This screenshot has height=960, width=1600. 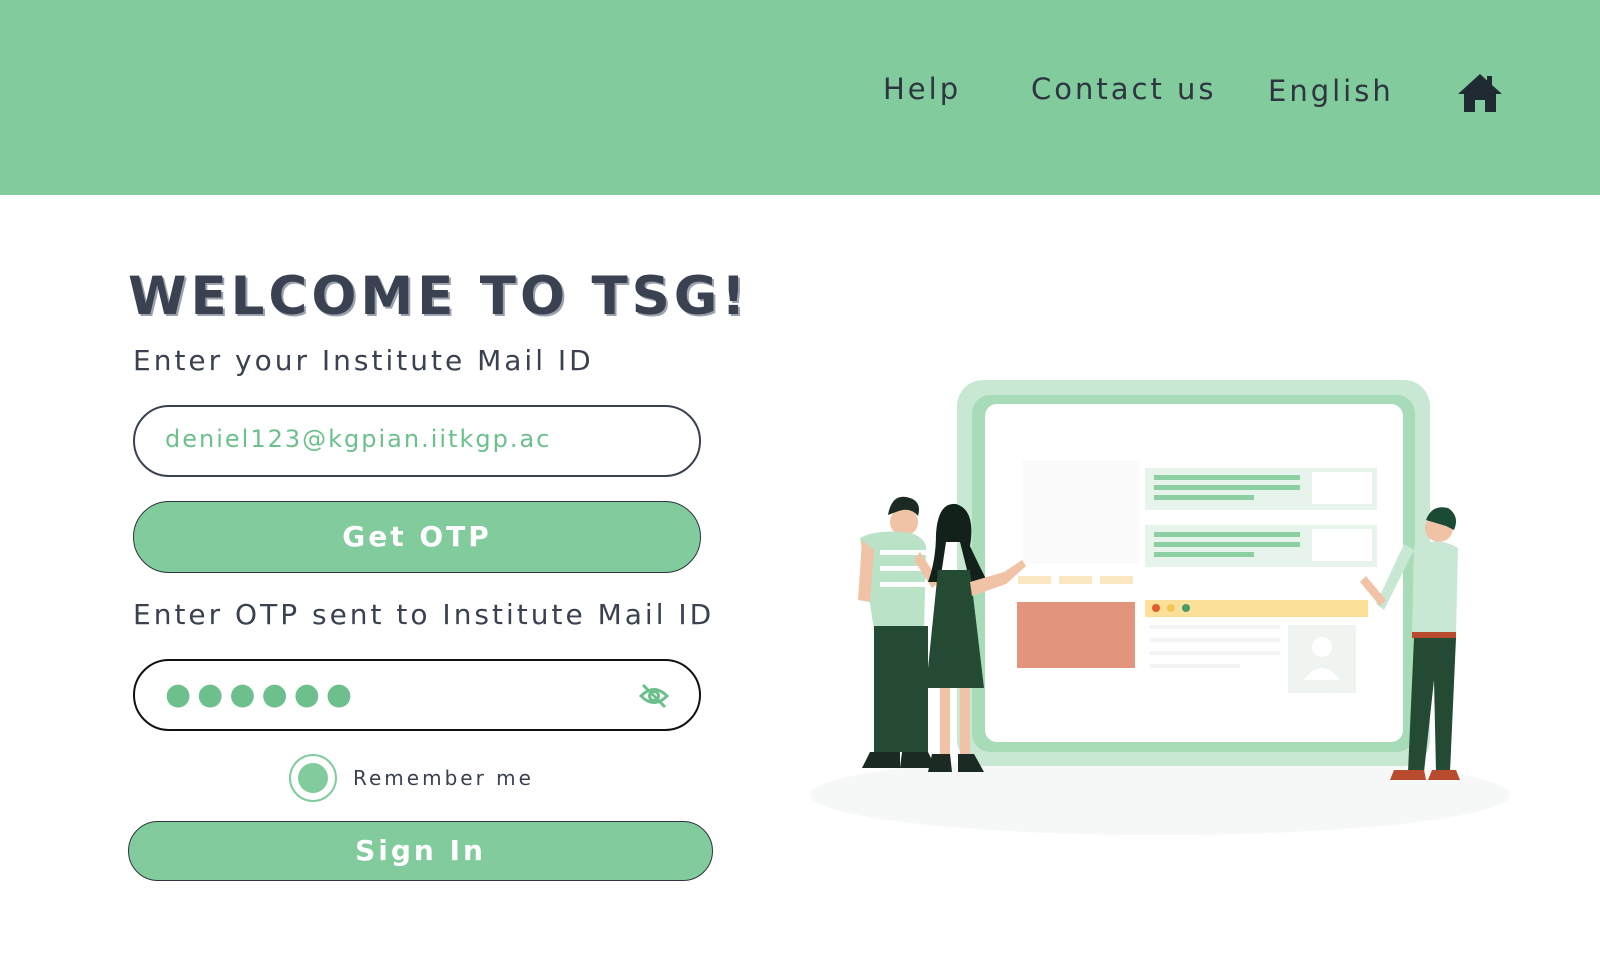 What do you see at coordinates (1480, 93) in the screenshot?
I see `home-icon` at bounding box center [1480, 93].